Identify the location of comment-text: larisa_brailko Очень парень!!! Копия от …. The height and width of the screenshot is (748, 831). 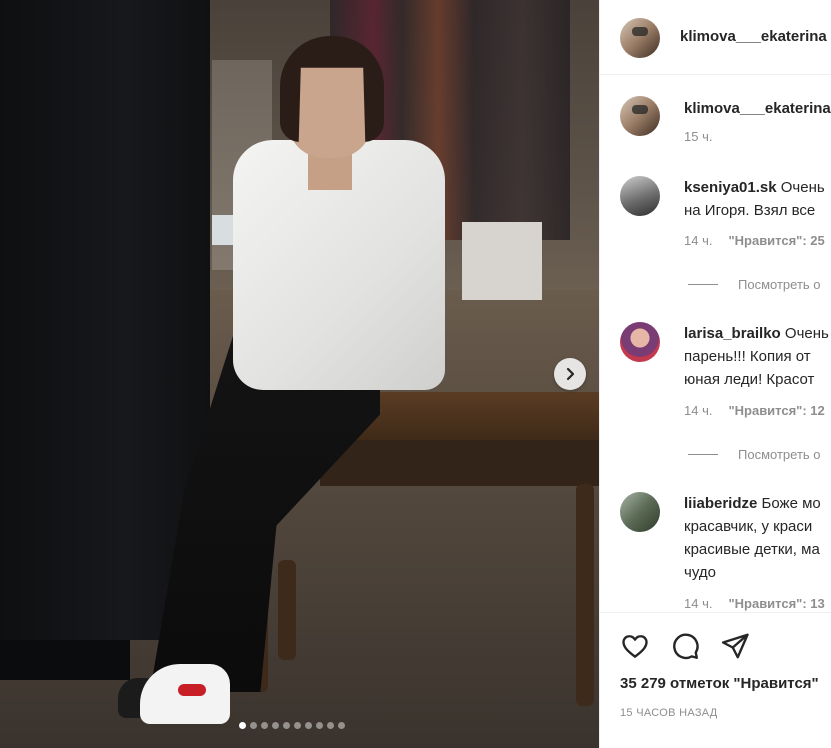
(757, 356).